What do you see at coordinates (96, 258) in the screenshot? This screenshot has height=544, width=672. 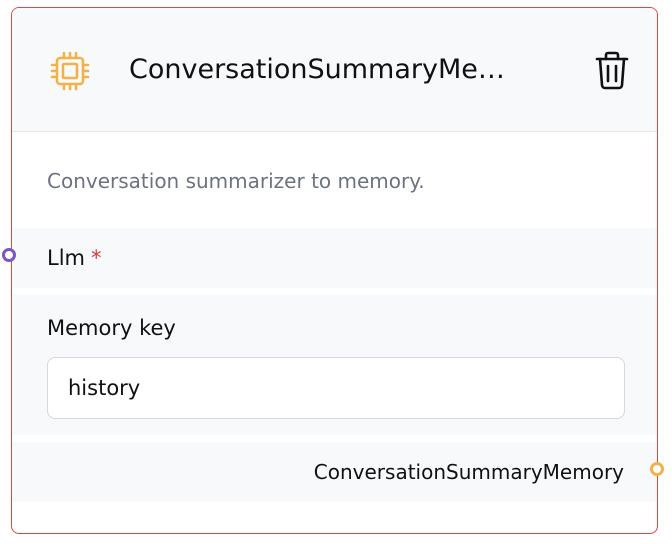 I see `required-marker: *` at bounding box center [96, 258].